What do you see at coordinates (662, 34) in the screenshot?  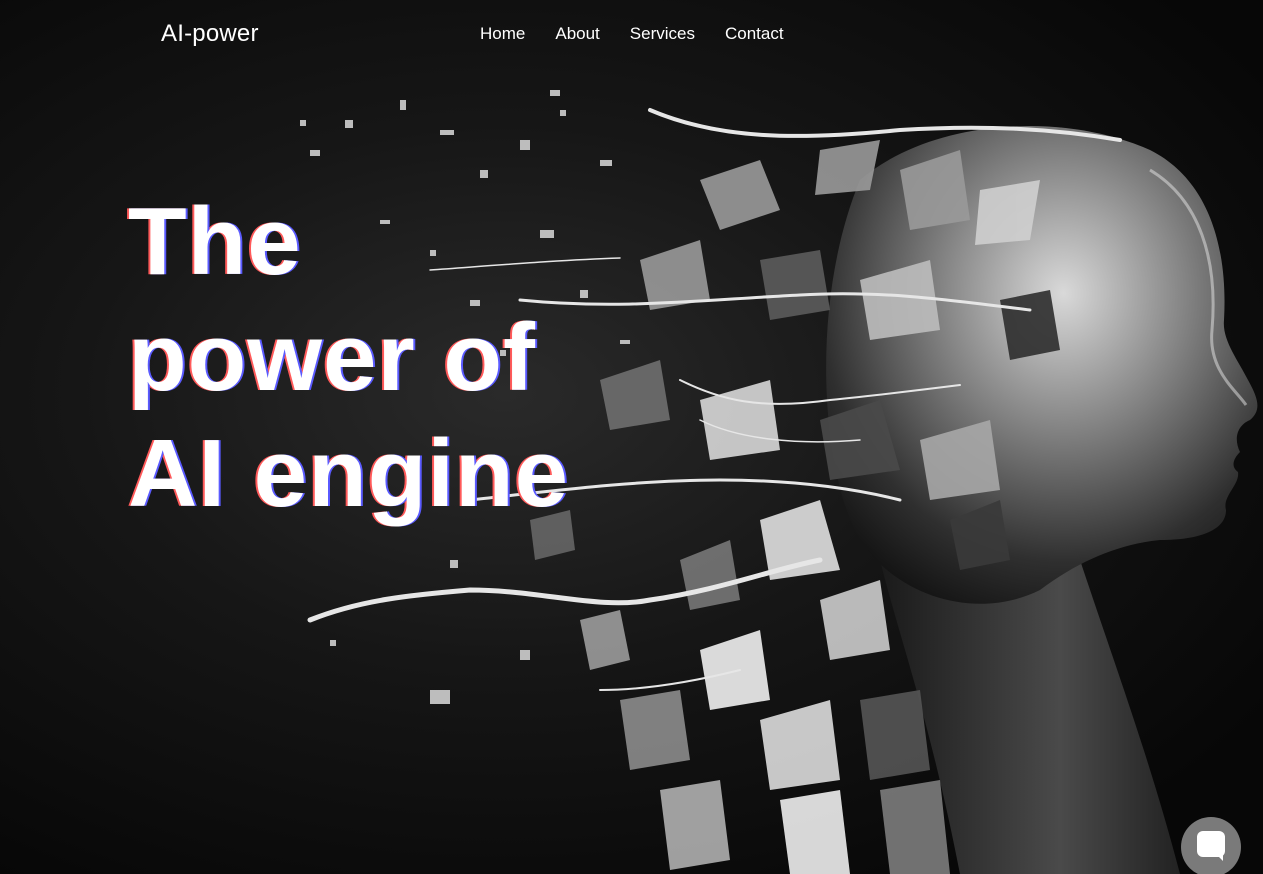 I see `nav-services-link: Services` at bounding box center [662, 34].